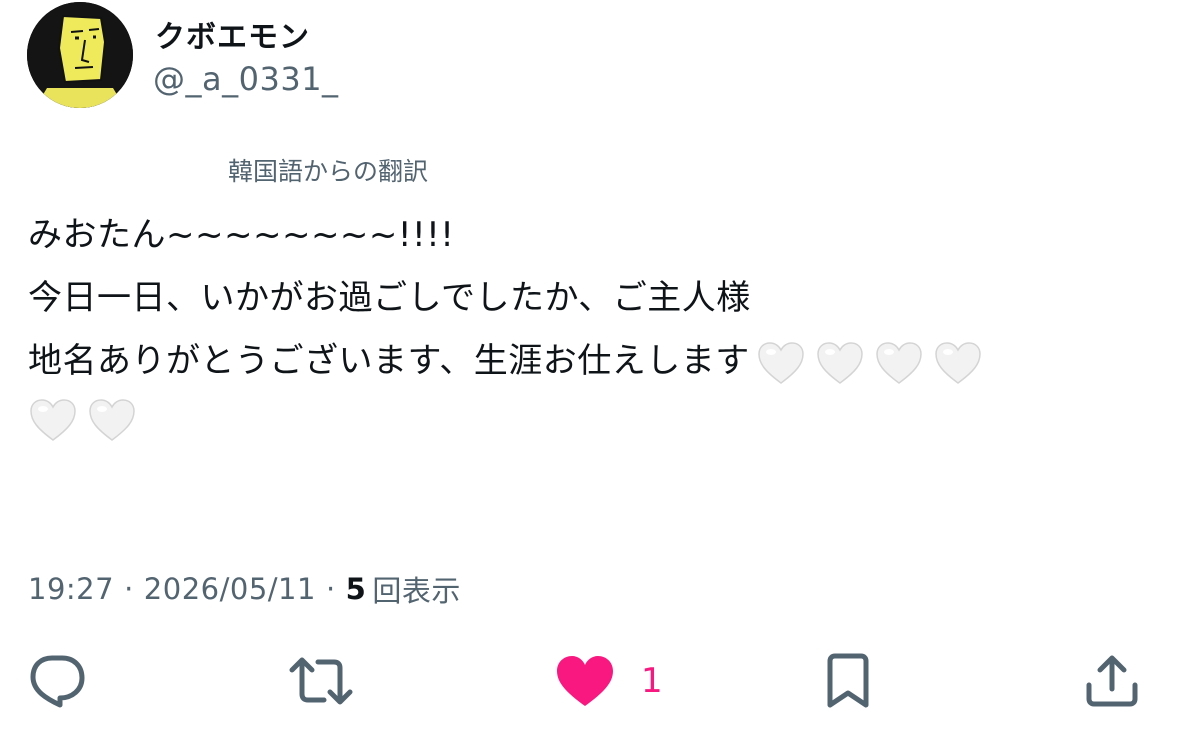  I want to click on tweet-date: 2026/05/11, so click(230, 589).